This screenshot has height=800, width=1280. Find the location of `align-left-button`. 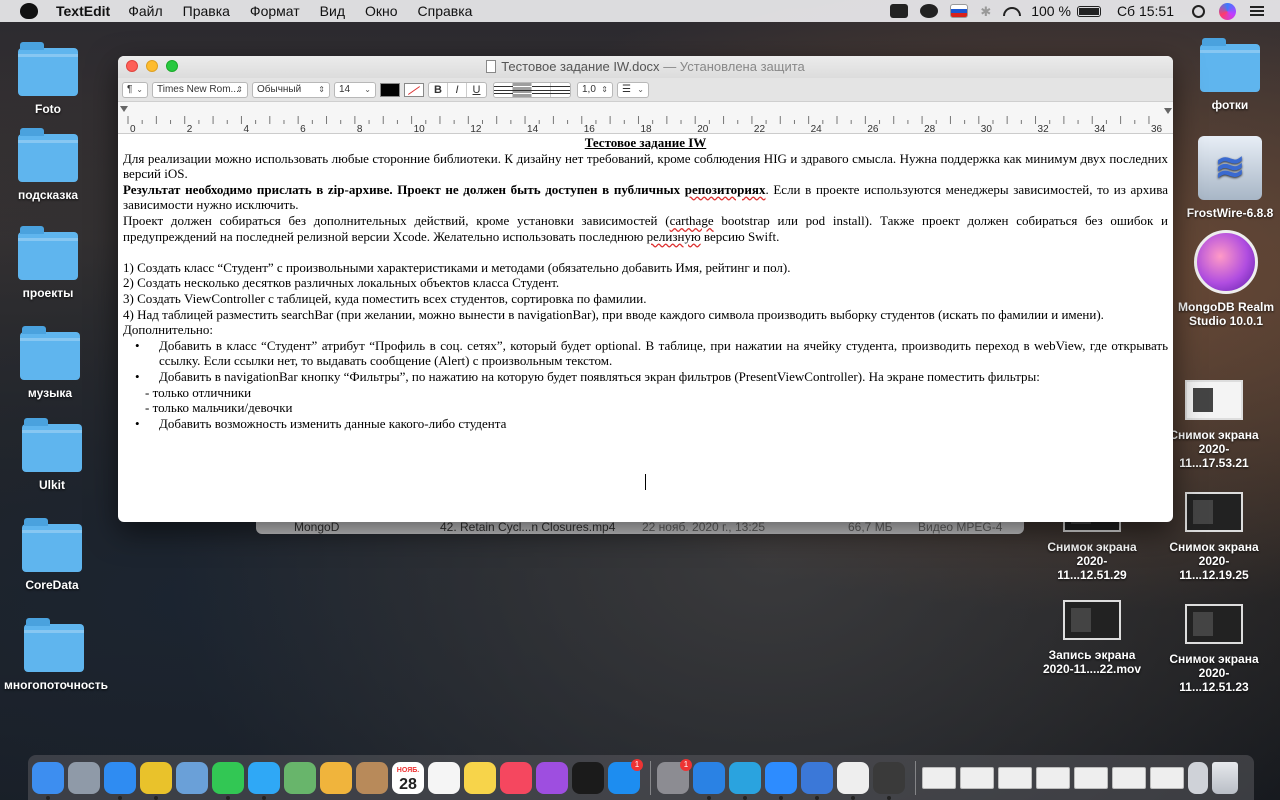

align-left-button is located at coordinates (503, 89).